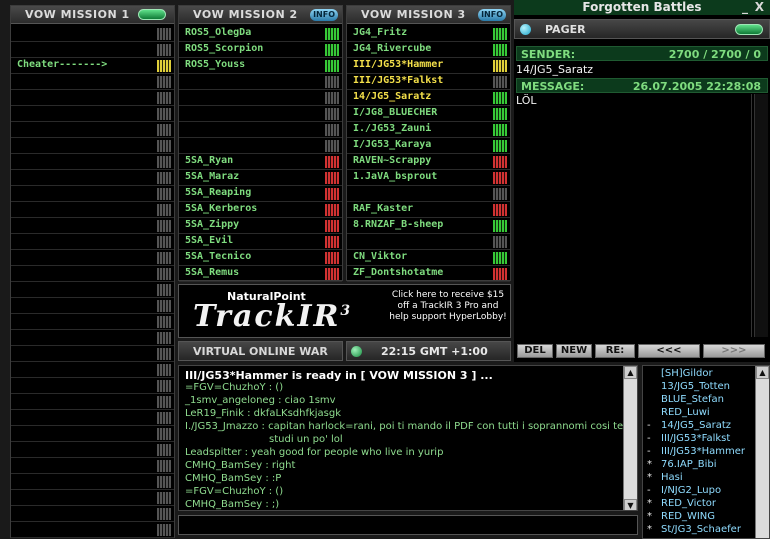  Describe the element at coordinates (745, 7) in the screenshot. I see `minimize-button: _` at that location.